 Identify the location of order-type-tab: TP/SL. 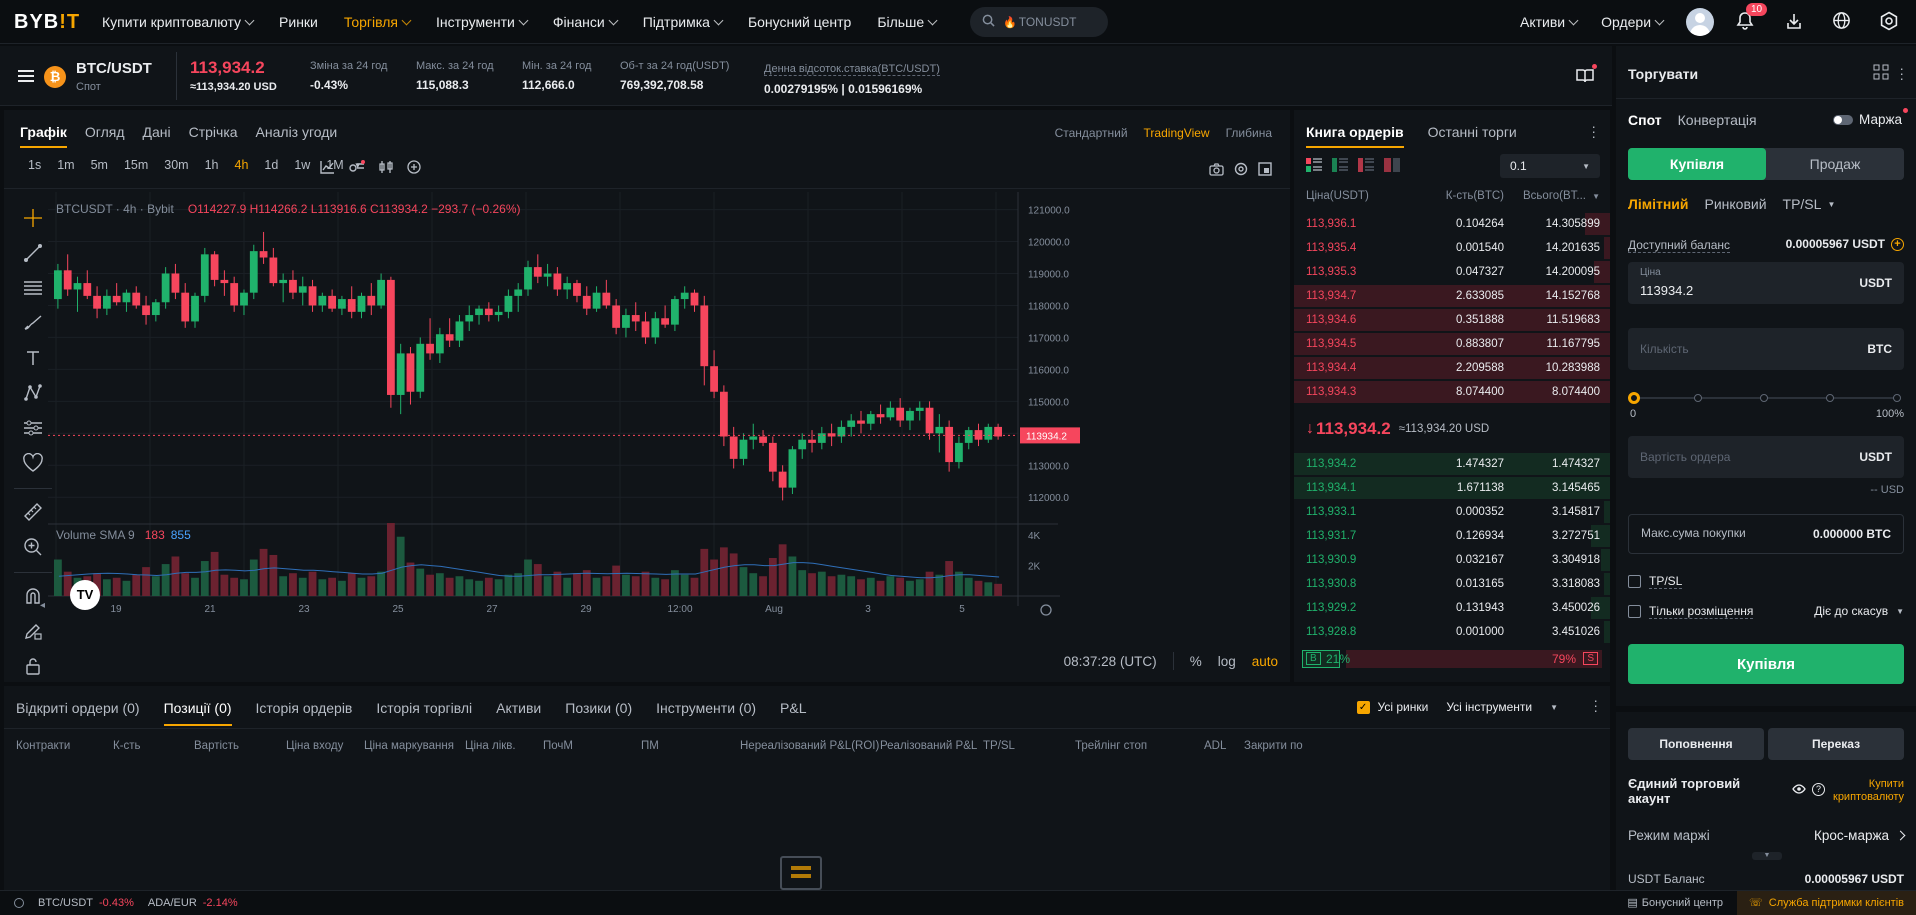
(1802, 204).